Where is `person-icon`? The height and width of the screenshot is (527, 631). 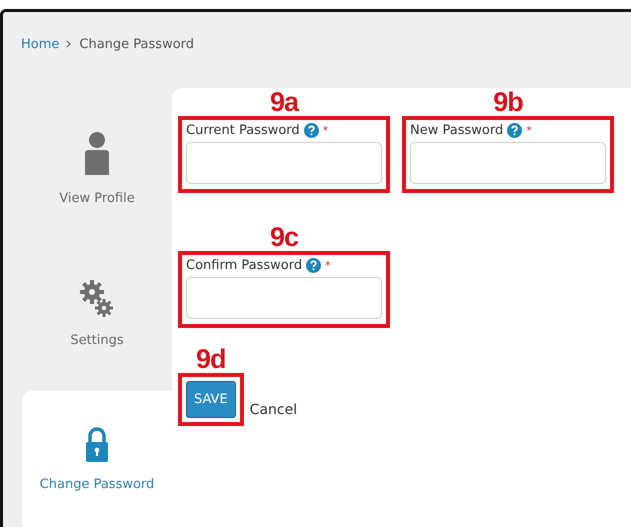 person-icon is located at coordinates (97, 154).